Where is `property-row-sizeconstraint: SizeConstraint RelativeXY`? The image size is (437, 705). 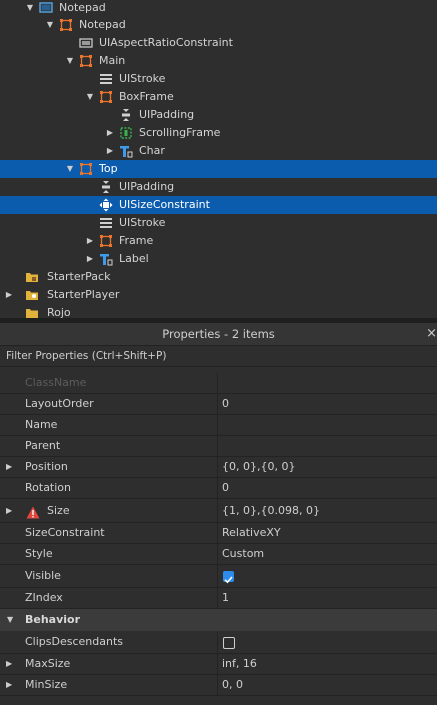
property-row-sizeconstraint: SizeConstraint RelativeXY is located at coordinates (218, 533).